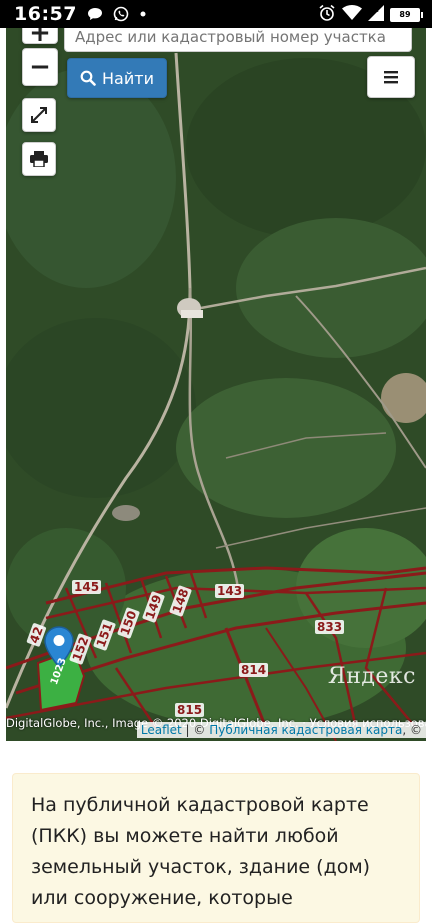 The height and width of the screenshot is (923, 432). I want to click on parcel-label: 145, so click(87, 587).